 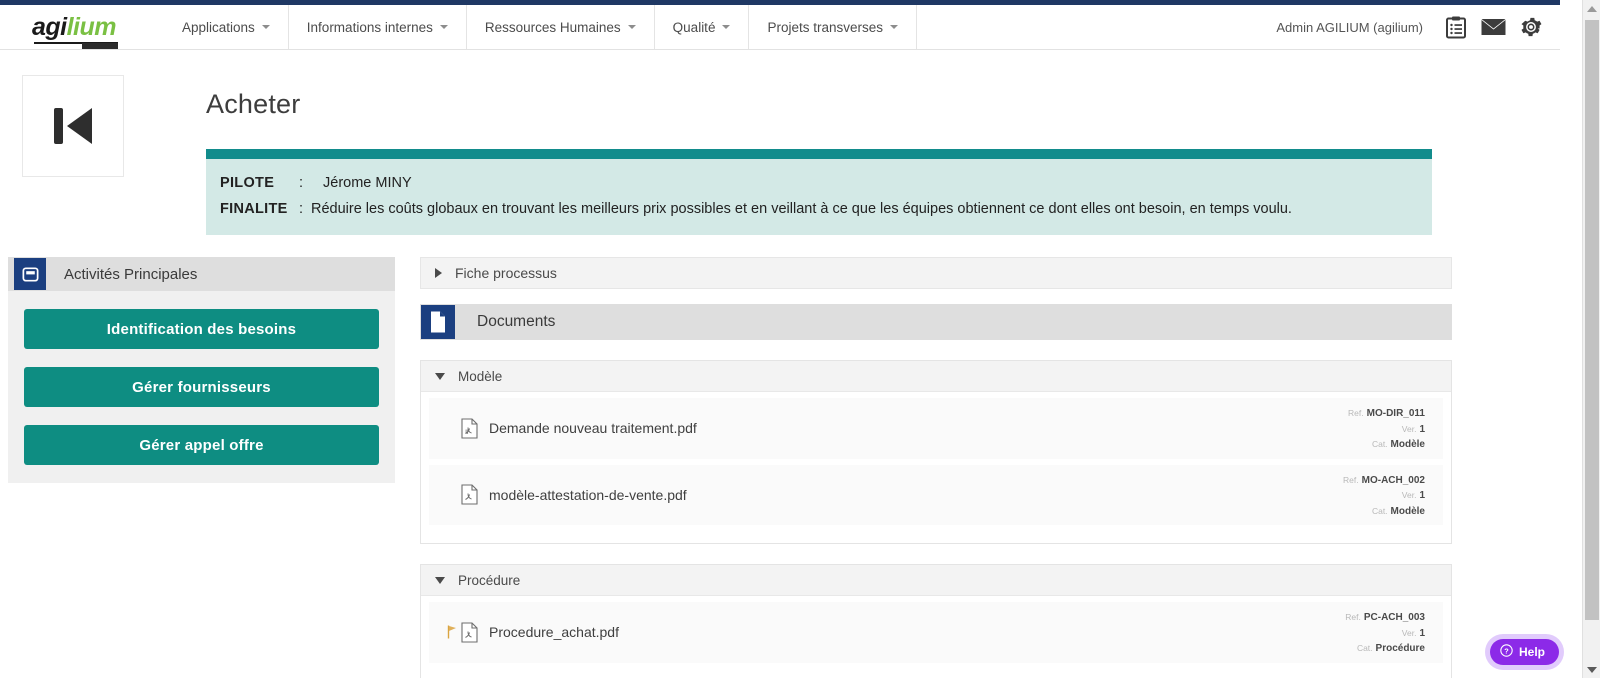 What do you see at coordinates (936, 273) in the screenshot?
I see `accordion-fiche-processus: Fiche processus` at bounding box center [936, 273].